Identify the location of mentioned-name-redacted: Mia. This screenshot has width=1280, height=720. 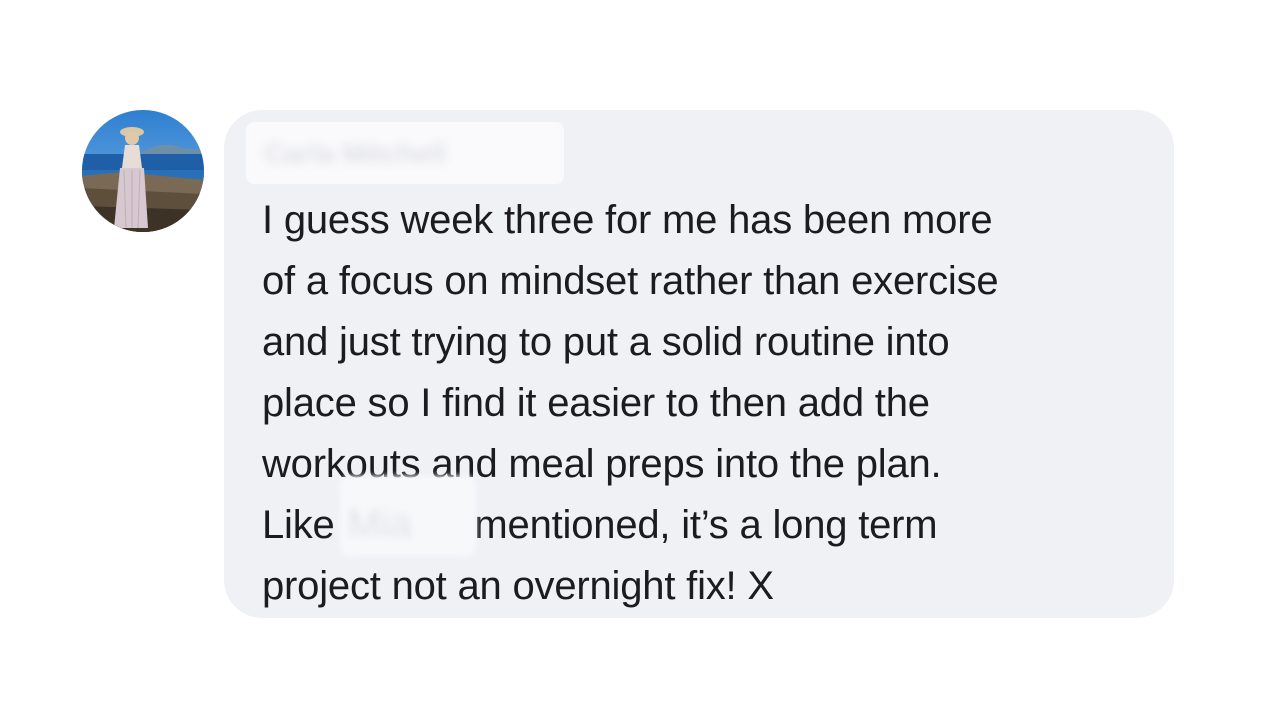
(407, 516).